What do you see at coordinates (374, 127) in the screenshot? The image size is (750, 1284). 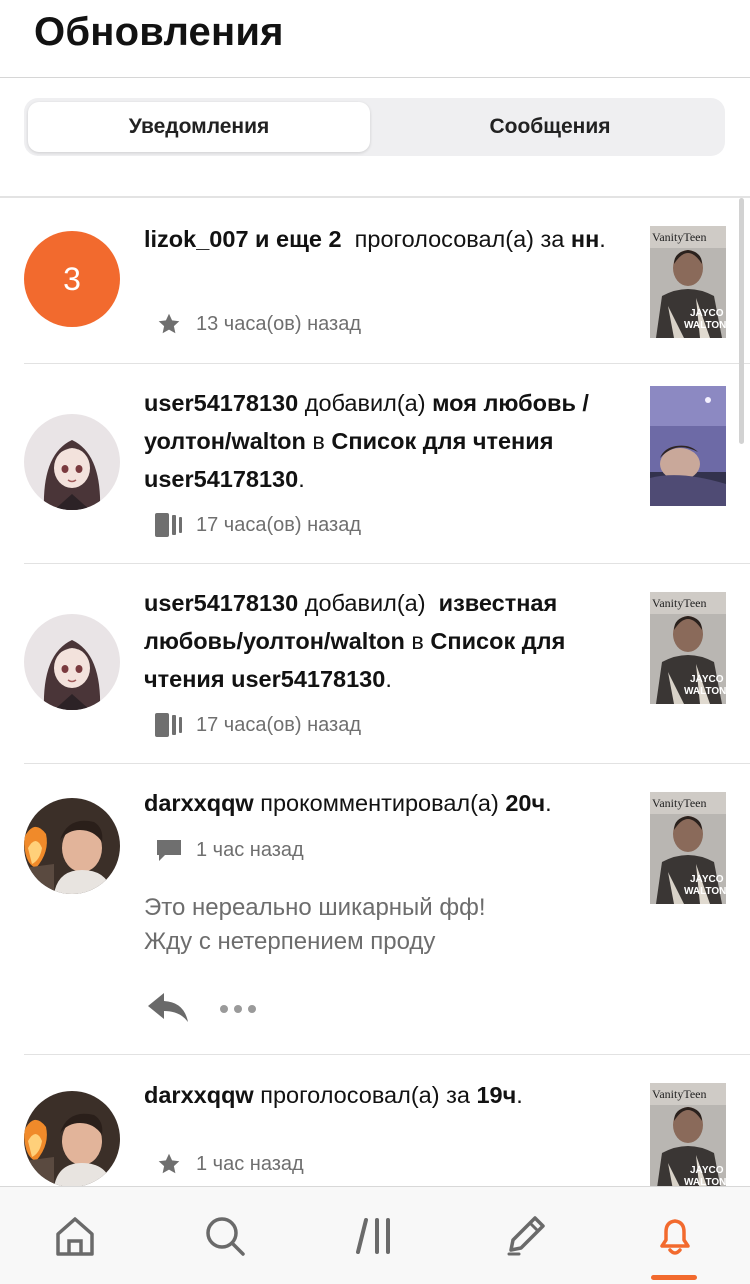 I see `tabs-segmented-control: Уведомления Сообщения` at bounding box center [374, 127].